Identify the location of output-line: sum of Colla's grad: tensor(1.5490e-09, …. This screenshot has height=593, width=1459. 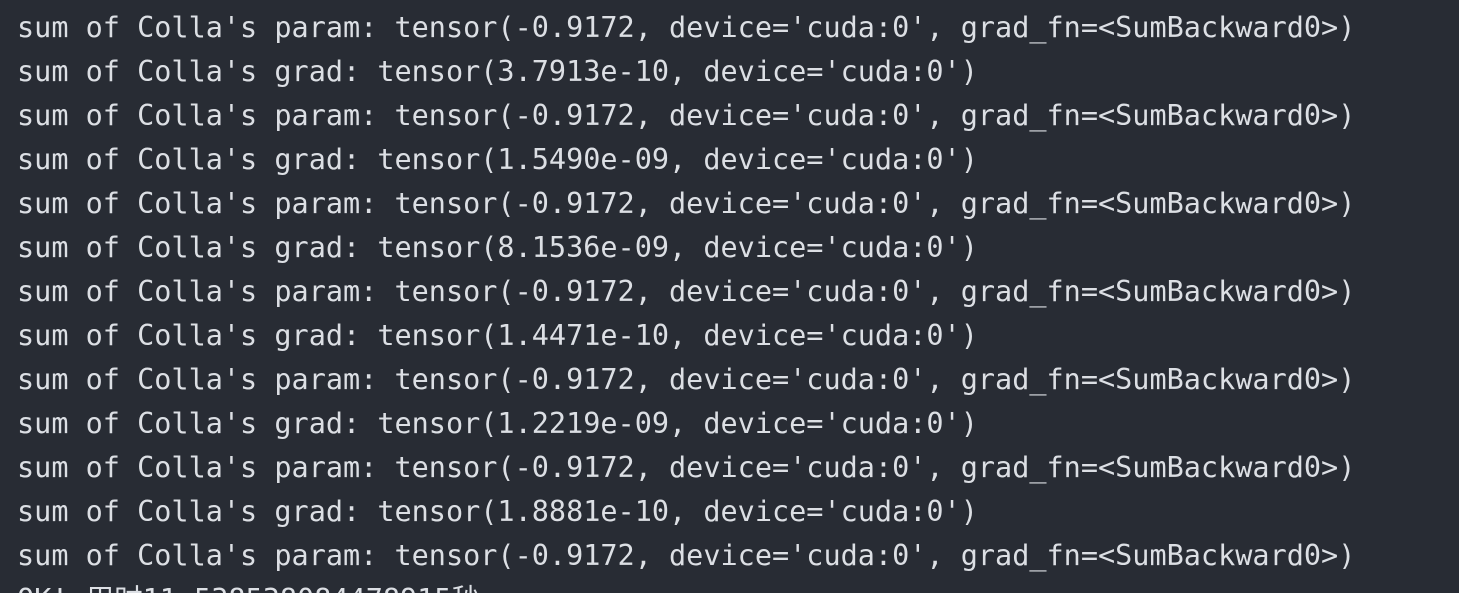
(497, 159).